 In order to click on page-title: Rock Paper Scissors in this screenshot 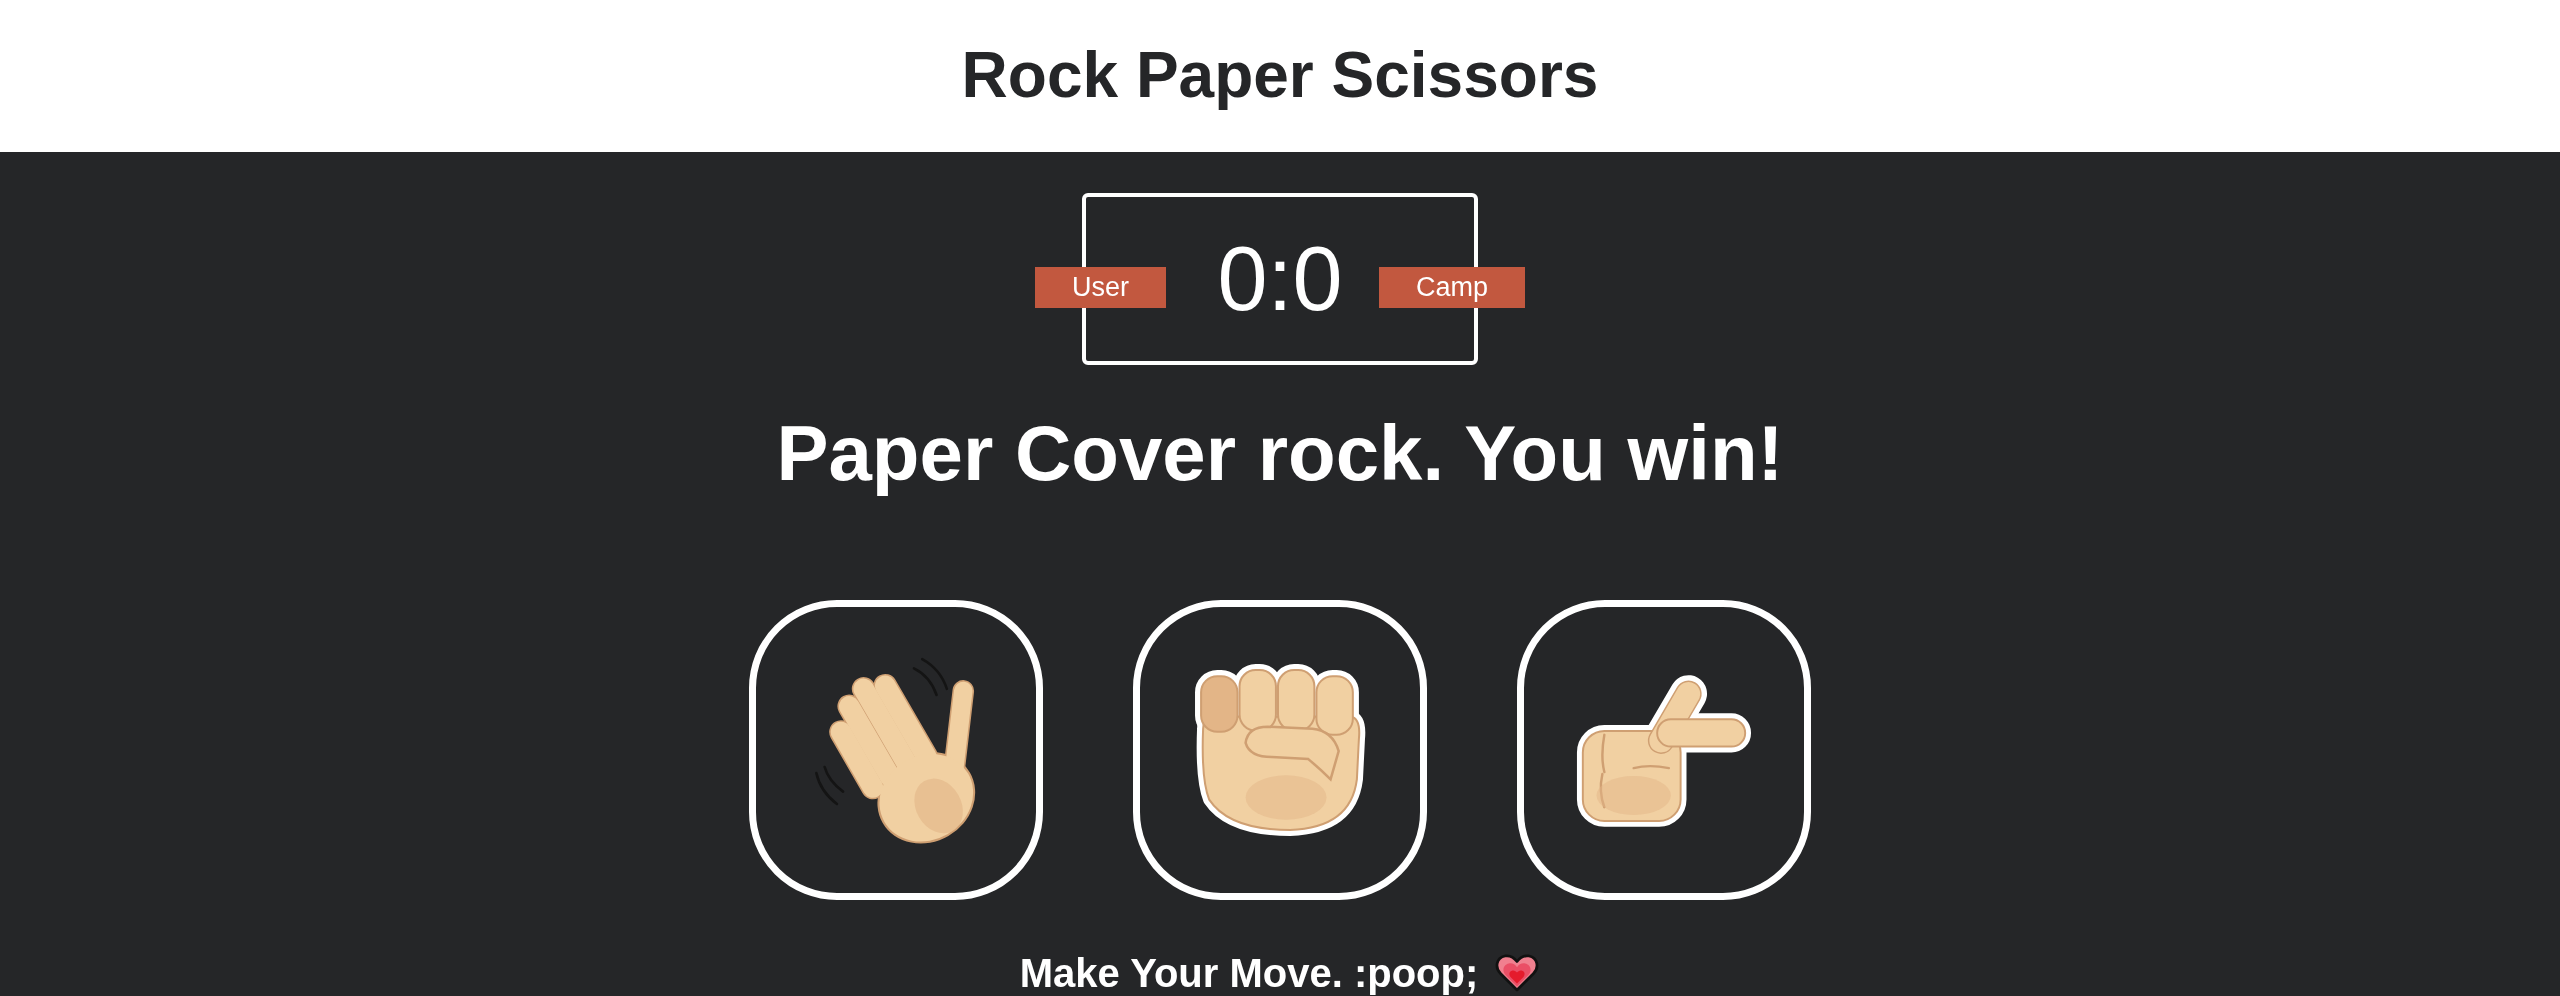, I will do `click(1280, 76)`.